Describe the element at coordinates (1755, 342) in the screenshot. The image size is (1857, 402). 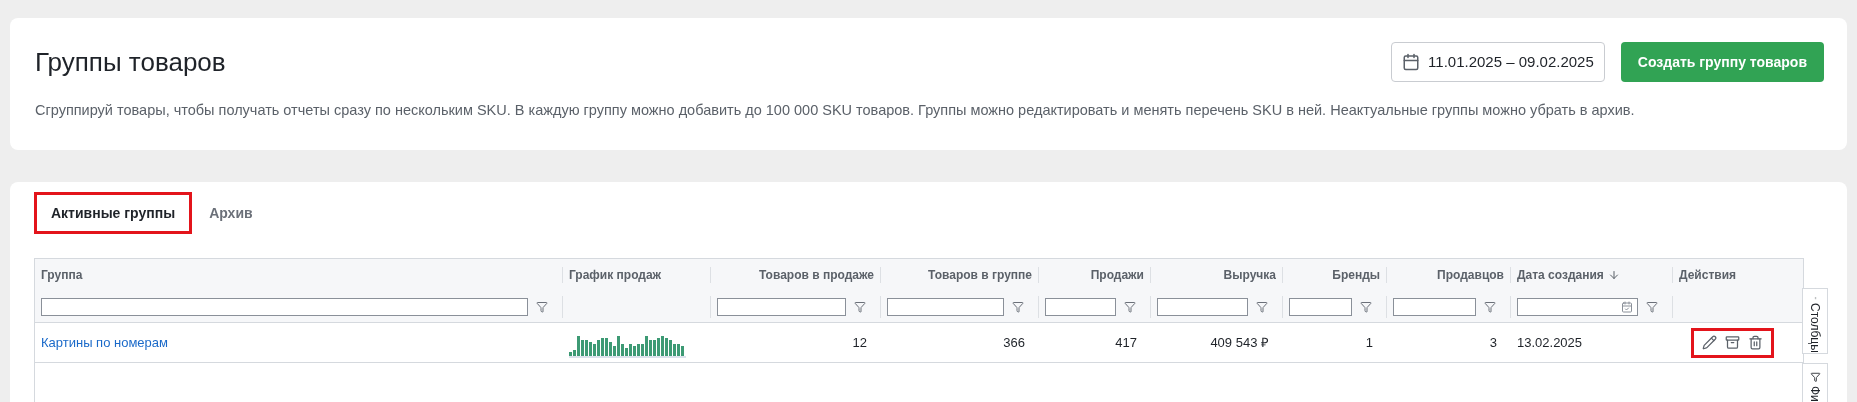
I see `delete-icon` at that location.